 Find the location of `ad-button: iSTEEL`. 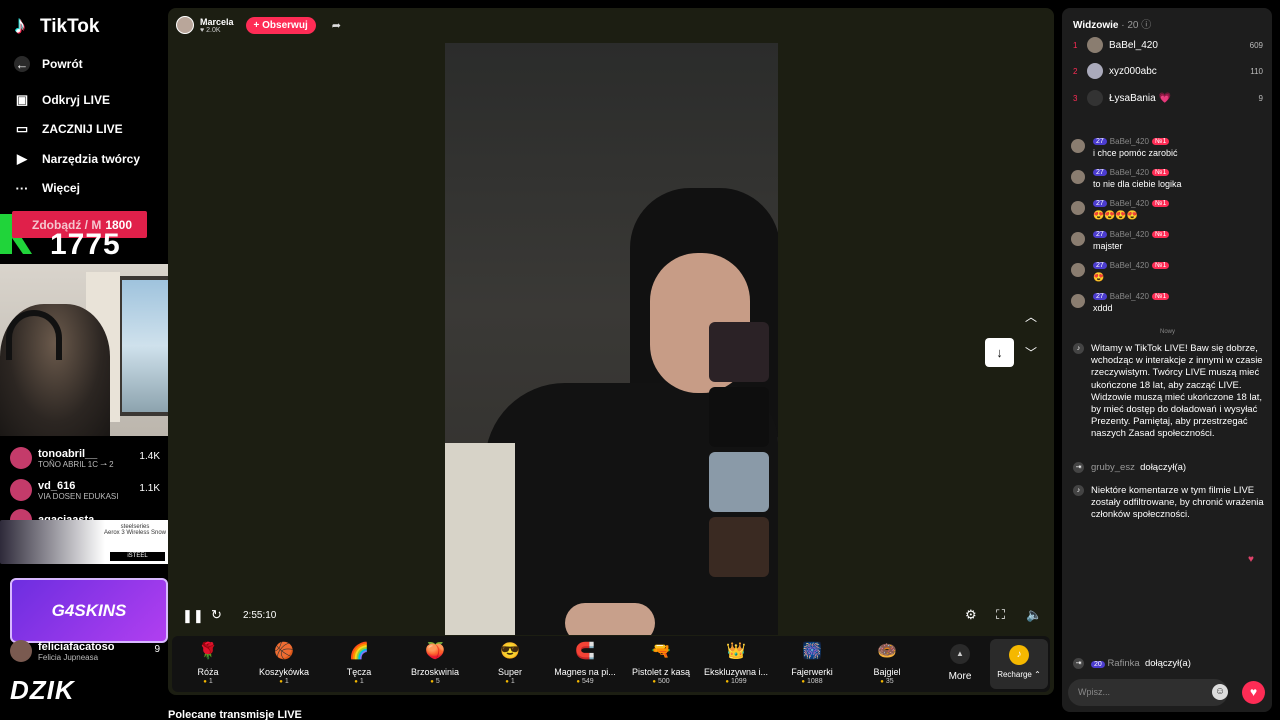

ad-button: iSTEEL is located at coordinates (137, 556).